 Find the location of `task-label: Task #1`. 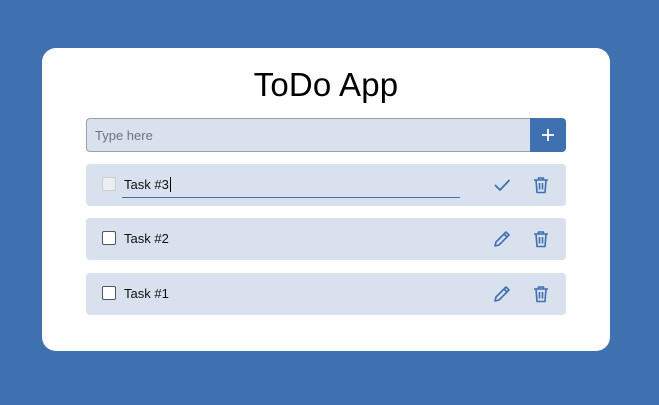

task-label: Task #1 is located at coordinates (146, 293).